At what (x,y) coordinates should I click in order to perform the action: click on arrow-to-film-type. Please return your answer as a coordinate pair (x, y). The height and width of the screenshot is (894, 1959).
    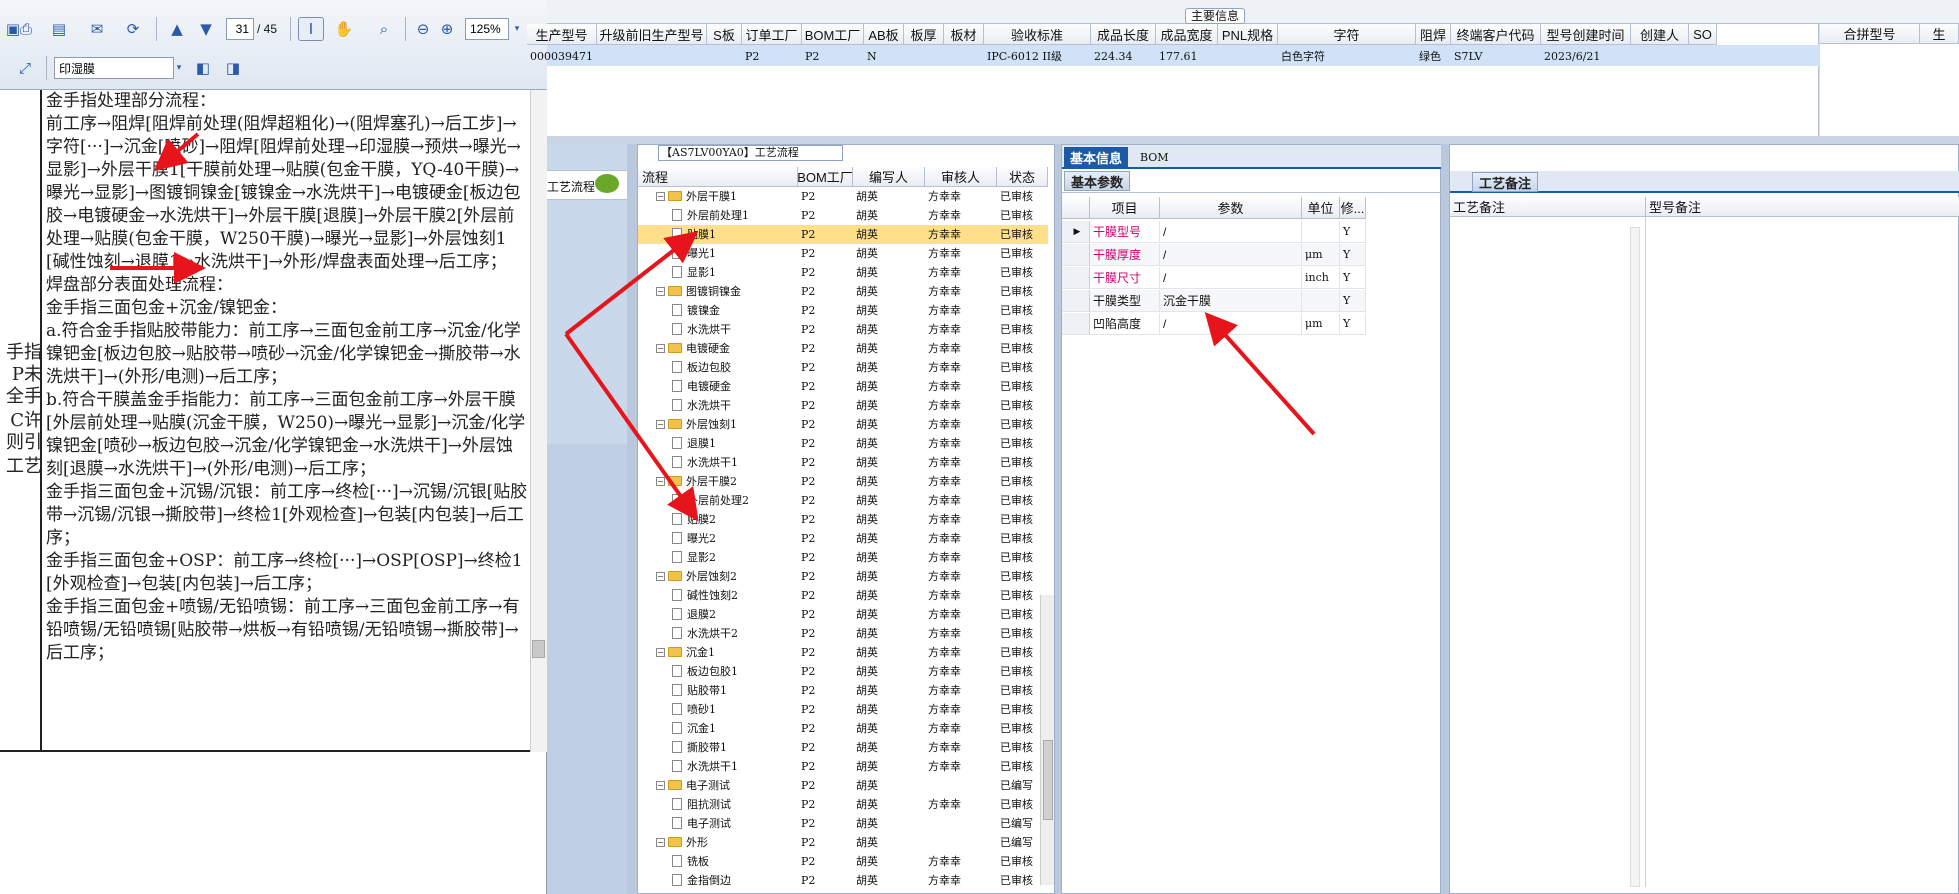
    Looking at the image, I should click on (1260, 374).